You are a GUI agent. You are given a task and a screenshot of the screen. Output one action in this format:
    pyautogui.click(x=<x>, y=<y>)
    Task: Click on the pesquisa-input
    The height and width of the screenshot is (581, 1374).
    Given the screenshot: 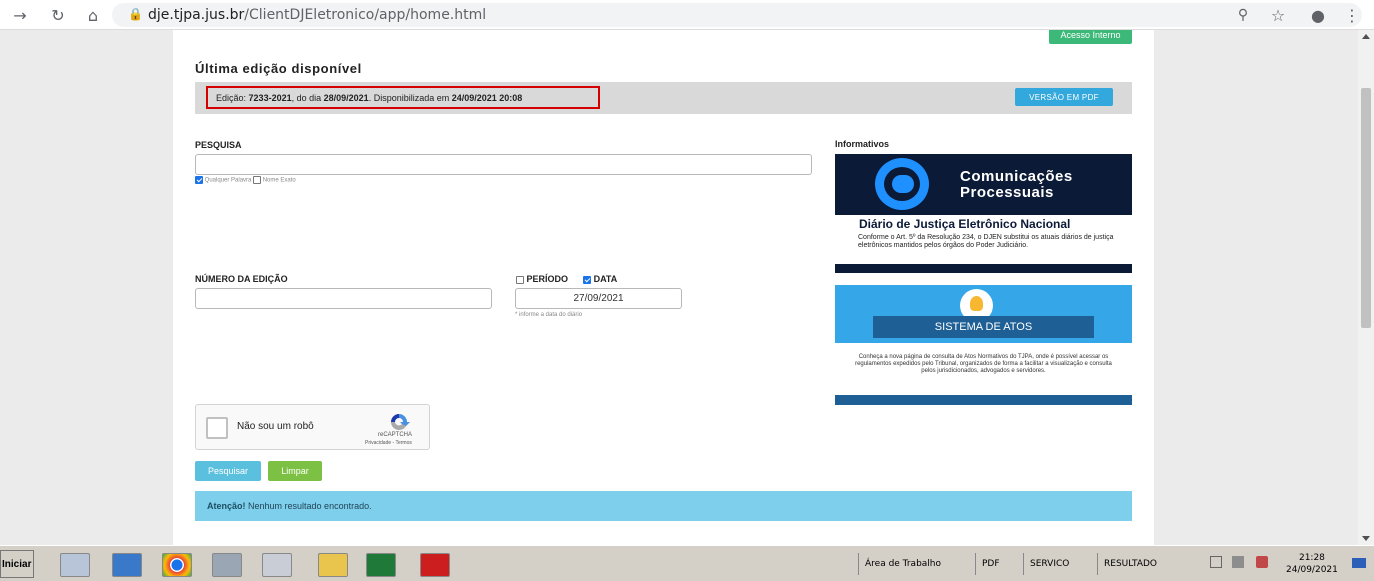 What is the action you would take?
    pyautogui.click(x=503, y=164)
    